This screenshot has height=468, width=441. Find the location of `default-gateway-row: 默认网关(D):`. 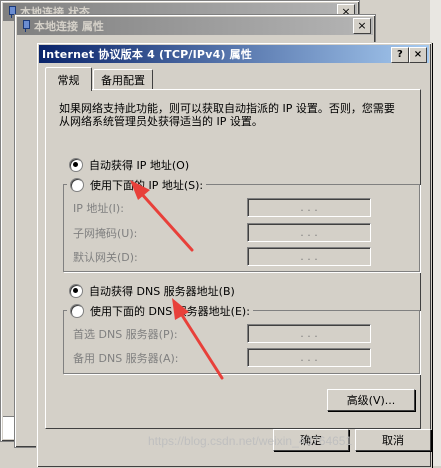

default-gateway-row: 默认网关(D): is located at coordinates (105, 257).